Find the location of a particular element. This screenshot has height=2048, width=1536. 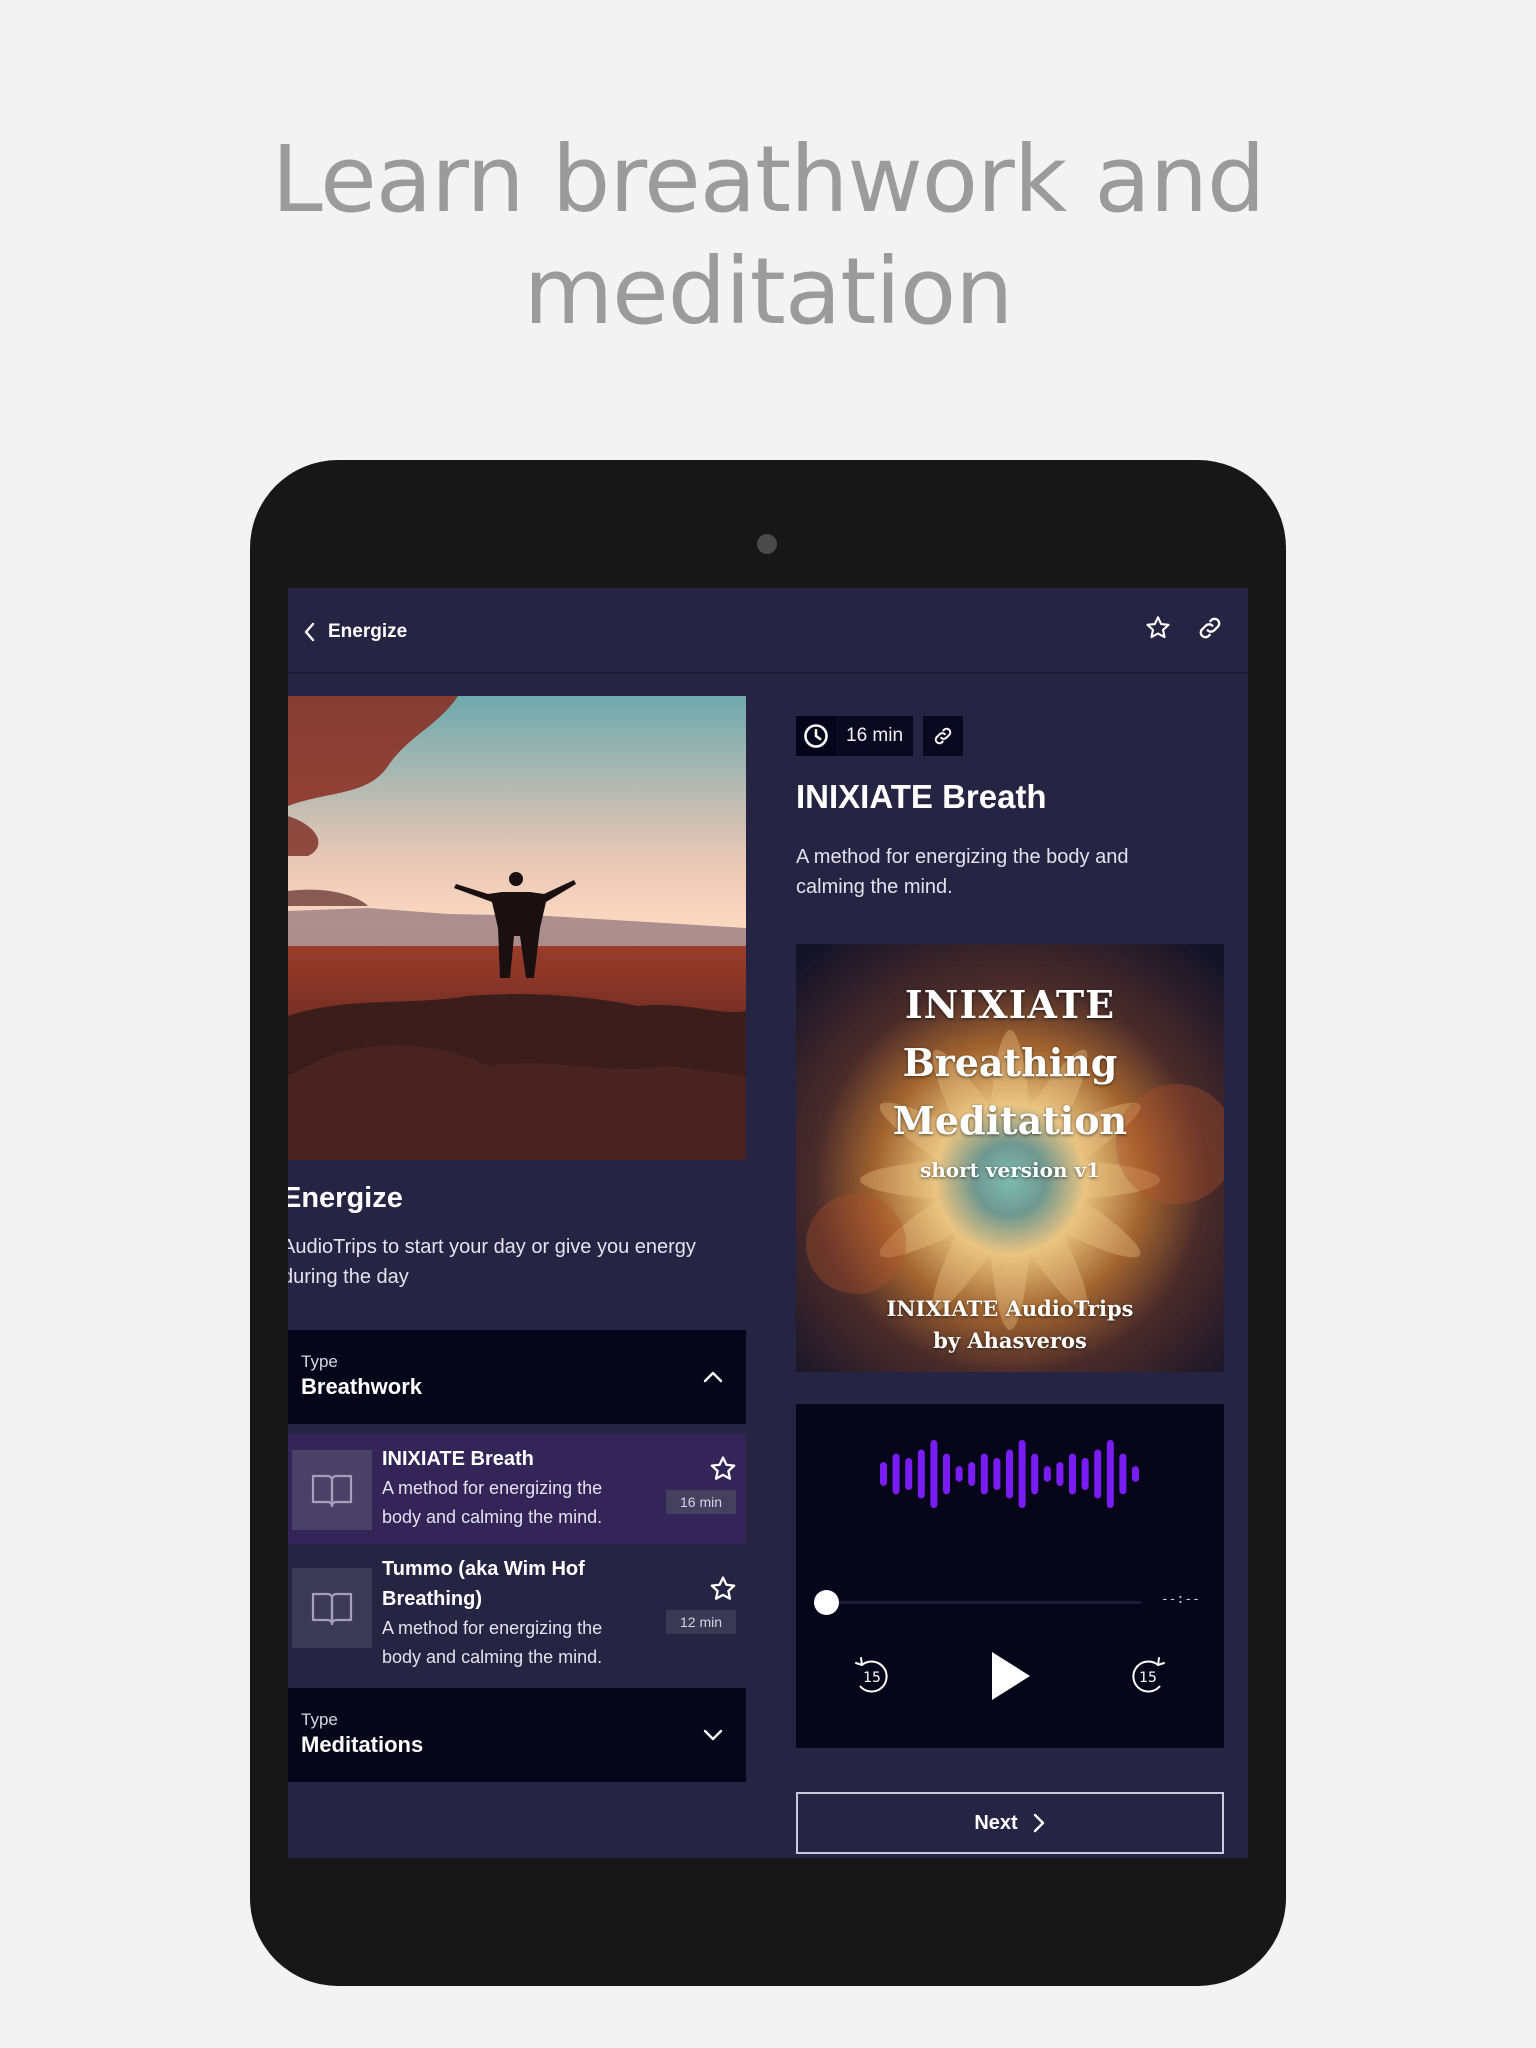

cover-line: Breathing is located at coordinates (1010, 1062).